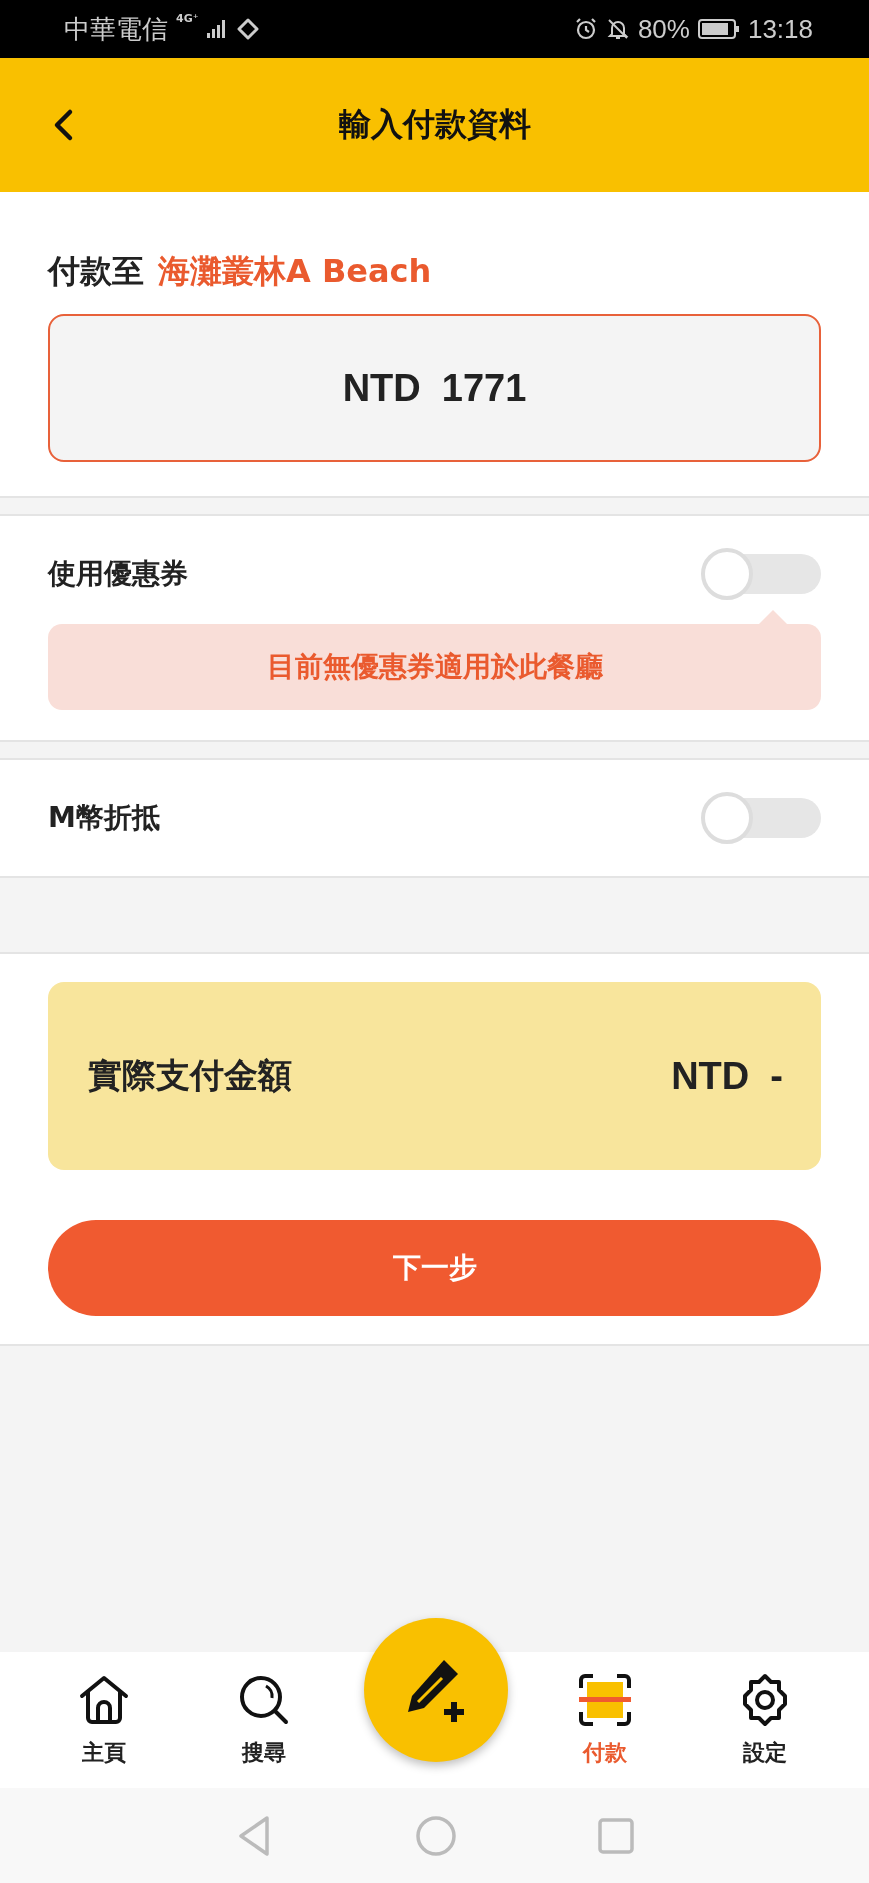 The image size is (869, 1883). Describe the element at coordinates (718, 29) in the screenshot. I see `battery-icon` at that location.